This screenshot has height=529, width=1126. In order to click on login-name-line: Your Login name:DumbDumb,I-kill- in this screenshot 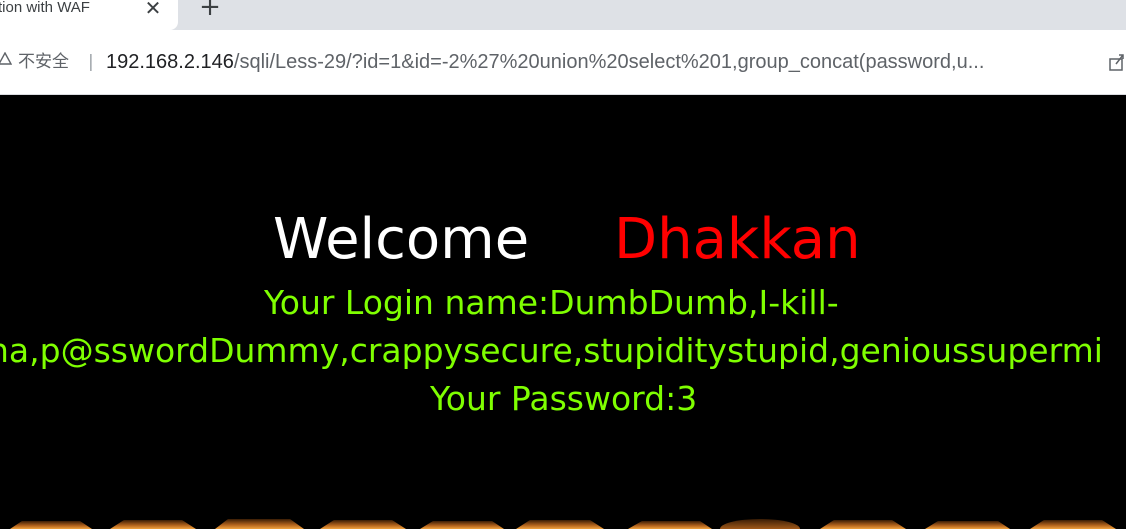, I will do `click(551, 302)`.